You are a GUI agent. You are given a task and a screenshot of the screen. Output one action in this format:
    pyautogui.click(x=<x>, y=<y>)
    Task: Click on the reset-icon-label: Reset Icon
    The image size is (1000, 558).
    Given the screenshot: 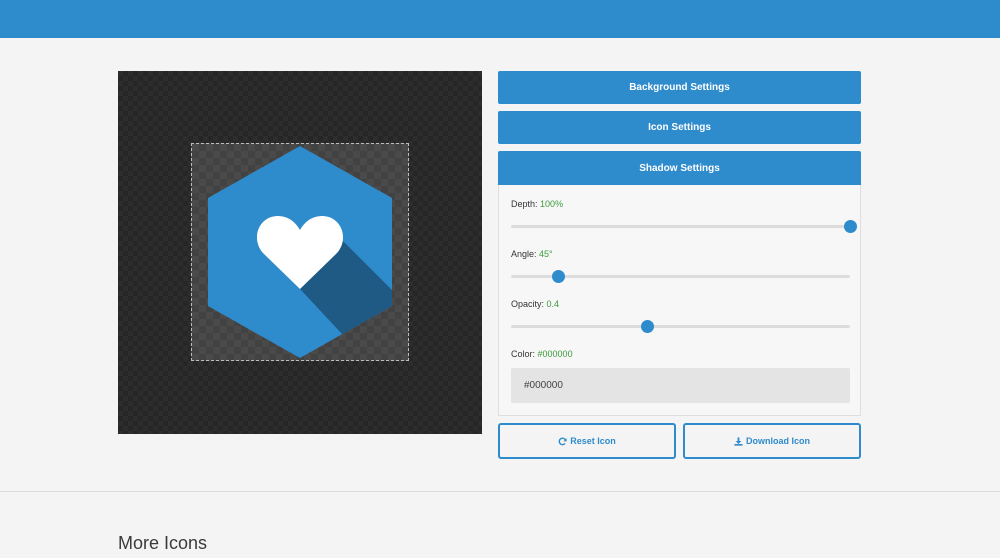 What is the action you would take?
    pyautogui.click(x=593, y=441)
    